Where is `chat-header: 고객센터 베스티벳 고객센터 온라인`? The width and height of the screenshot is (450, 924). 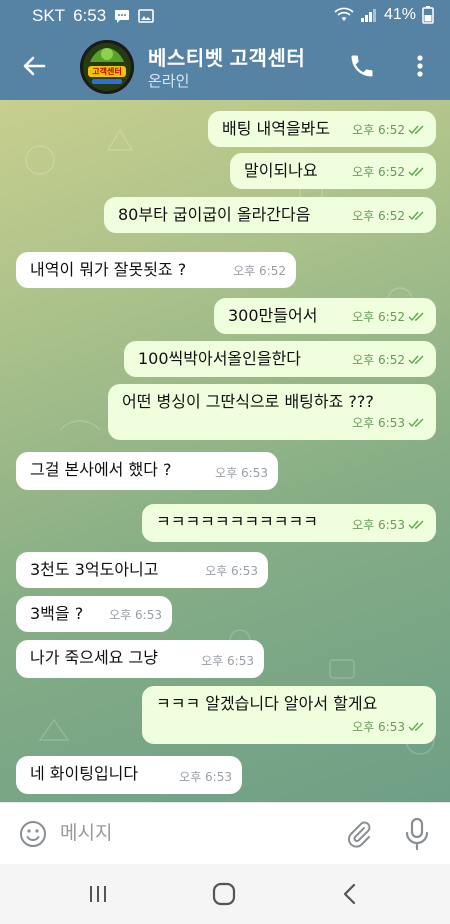
chat-header: 고객센터 베스티벳 고객센터 온라인 is located at coordinates (225, 66).